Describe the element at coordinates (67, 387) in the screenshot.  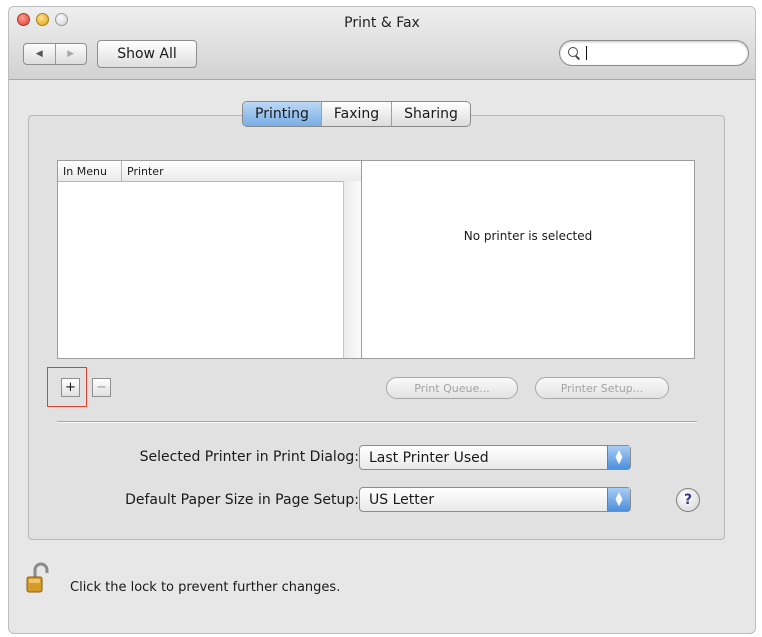
I see `add-button-highlight-box` at that location.